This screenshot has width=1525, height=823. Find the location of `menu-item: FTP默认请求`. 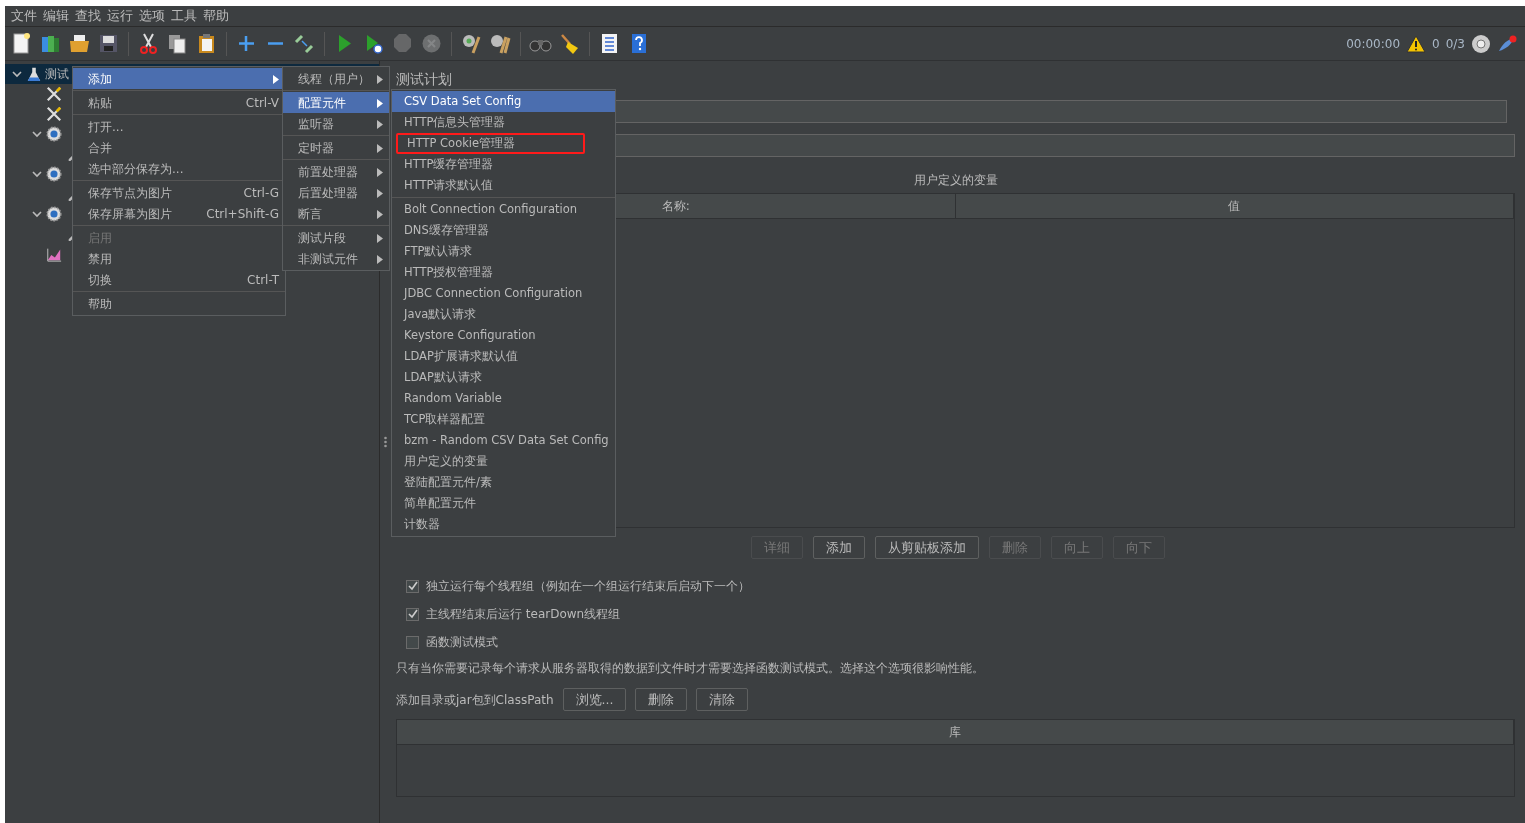

menu-item: FTP默认请求 is located at coordinates (503, 251).